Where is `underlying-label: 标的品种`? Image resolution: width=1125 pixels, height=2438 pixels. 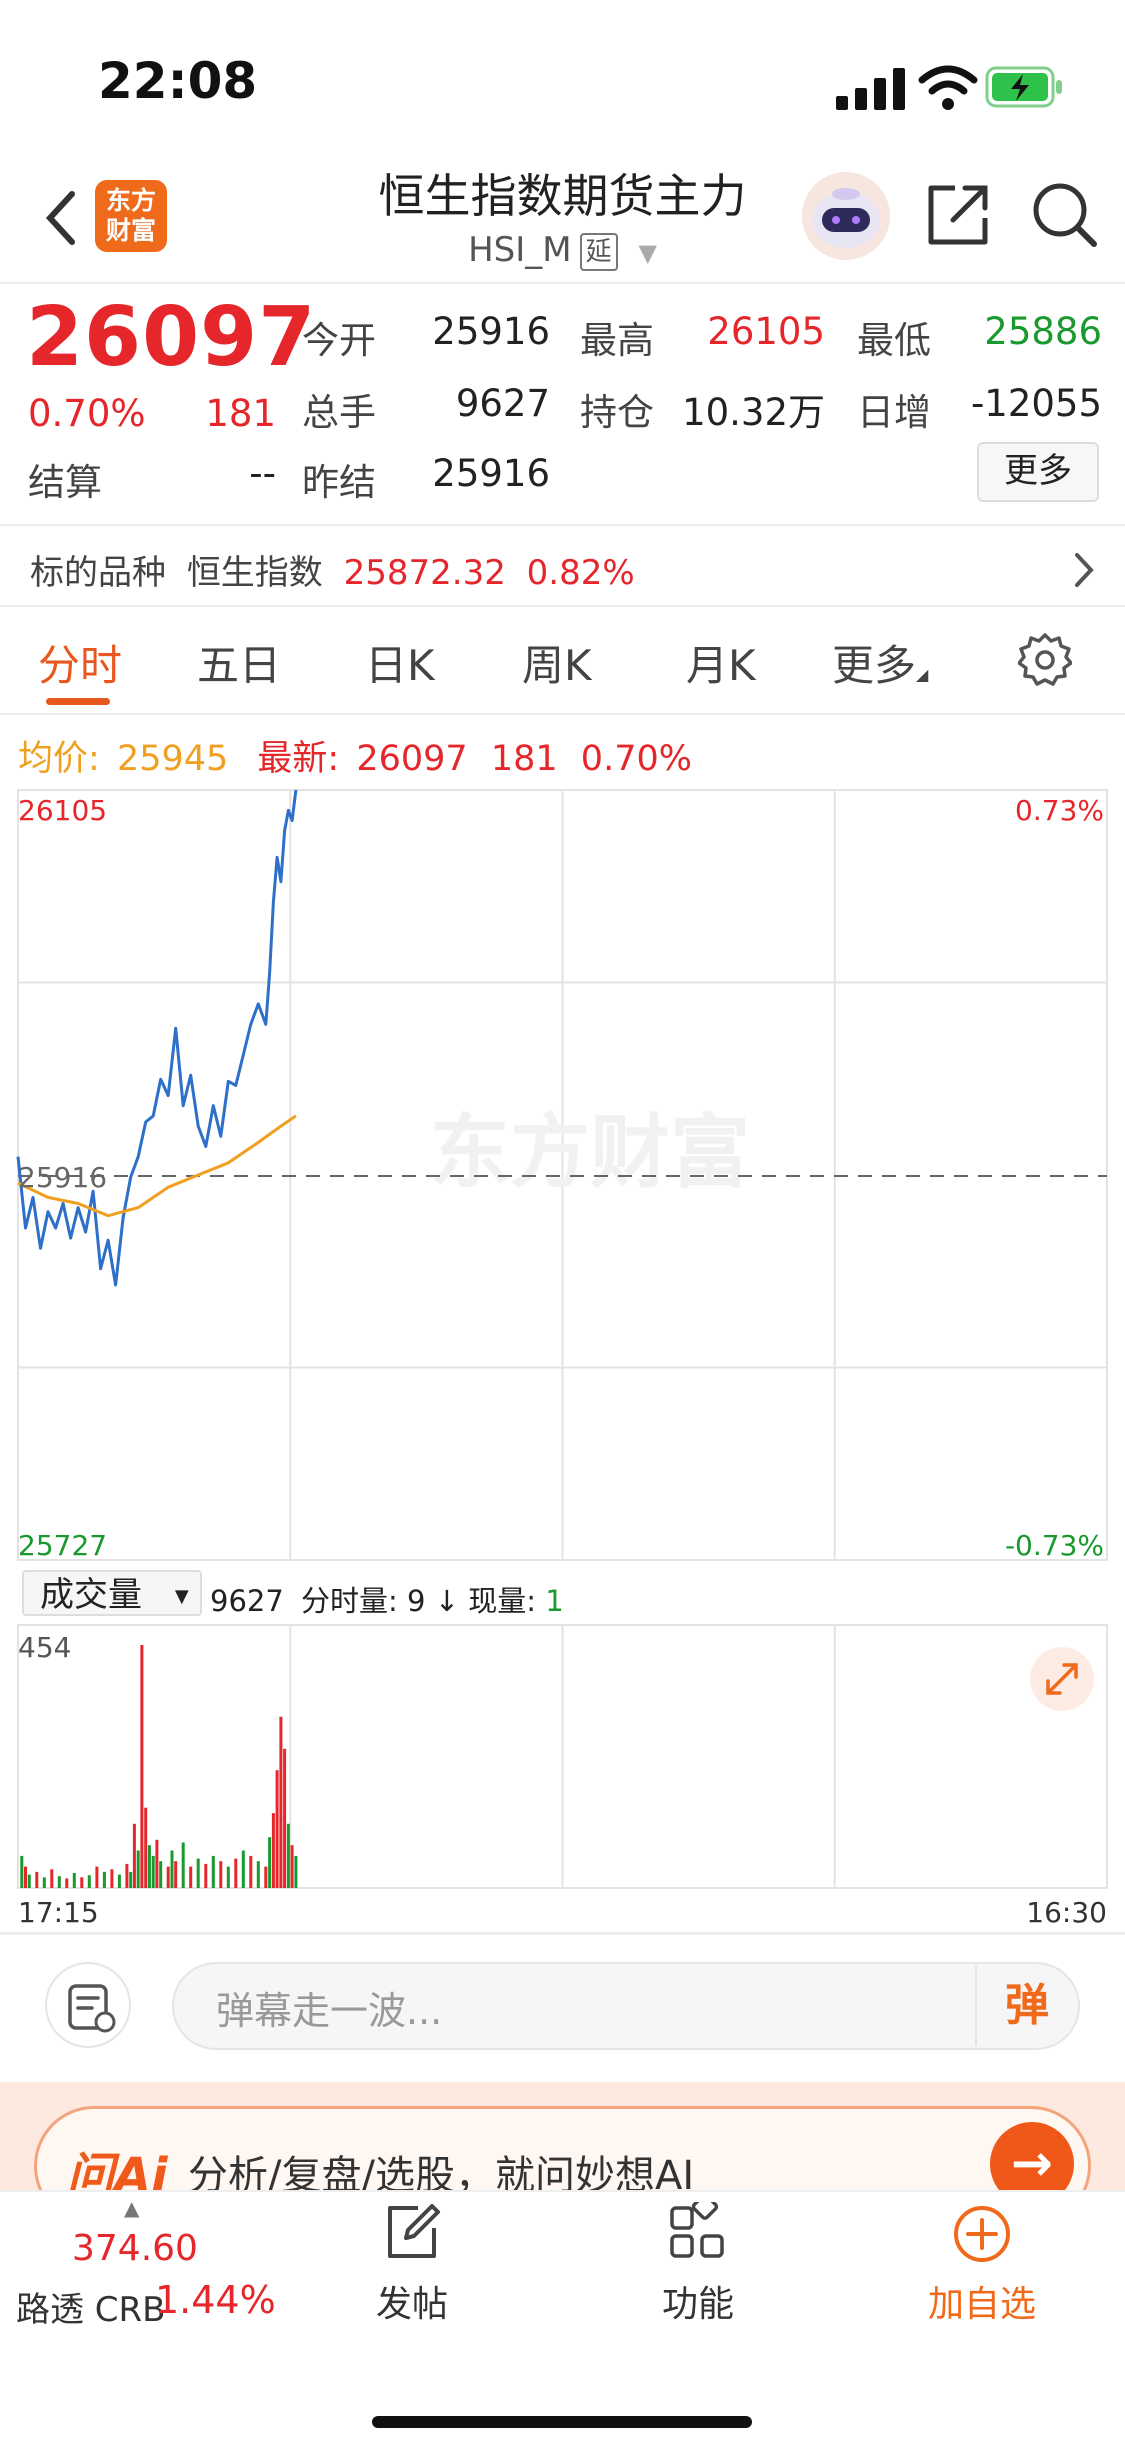
underlying-label: 标的品种 is located at coordinates (98, 573).